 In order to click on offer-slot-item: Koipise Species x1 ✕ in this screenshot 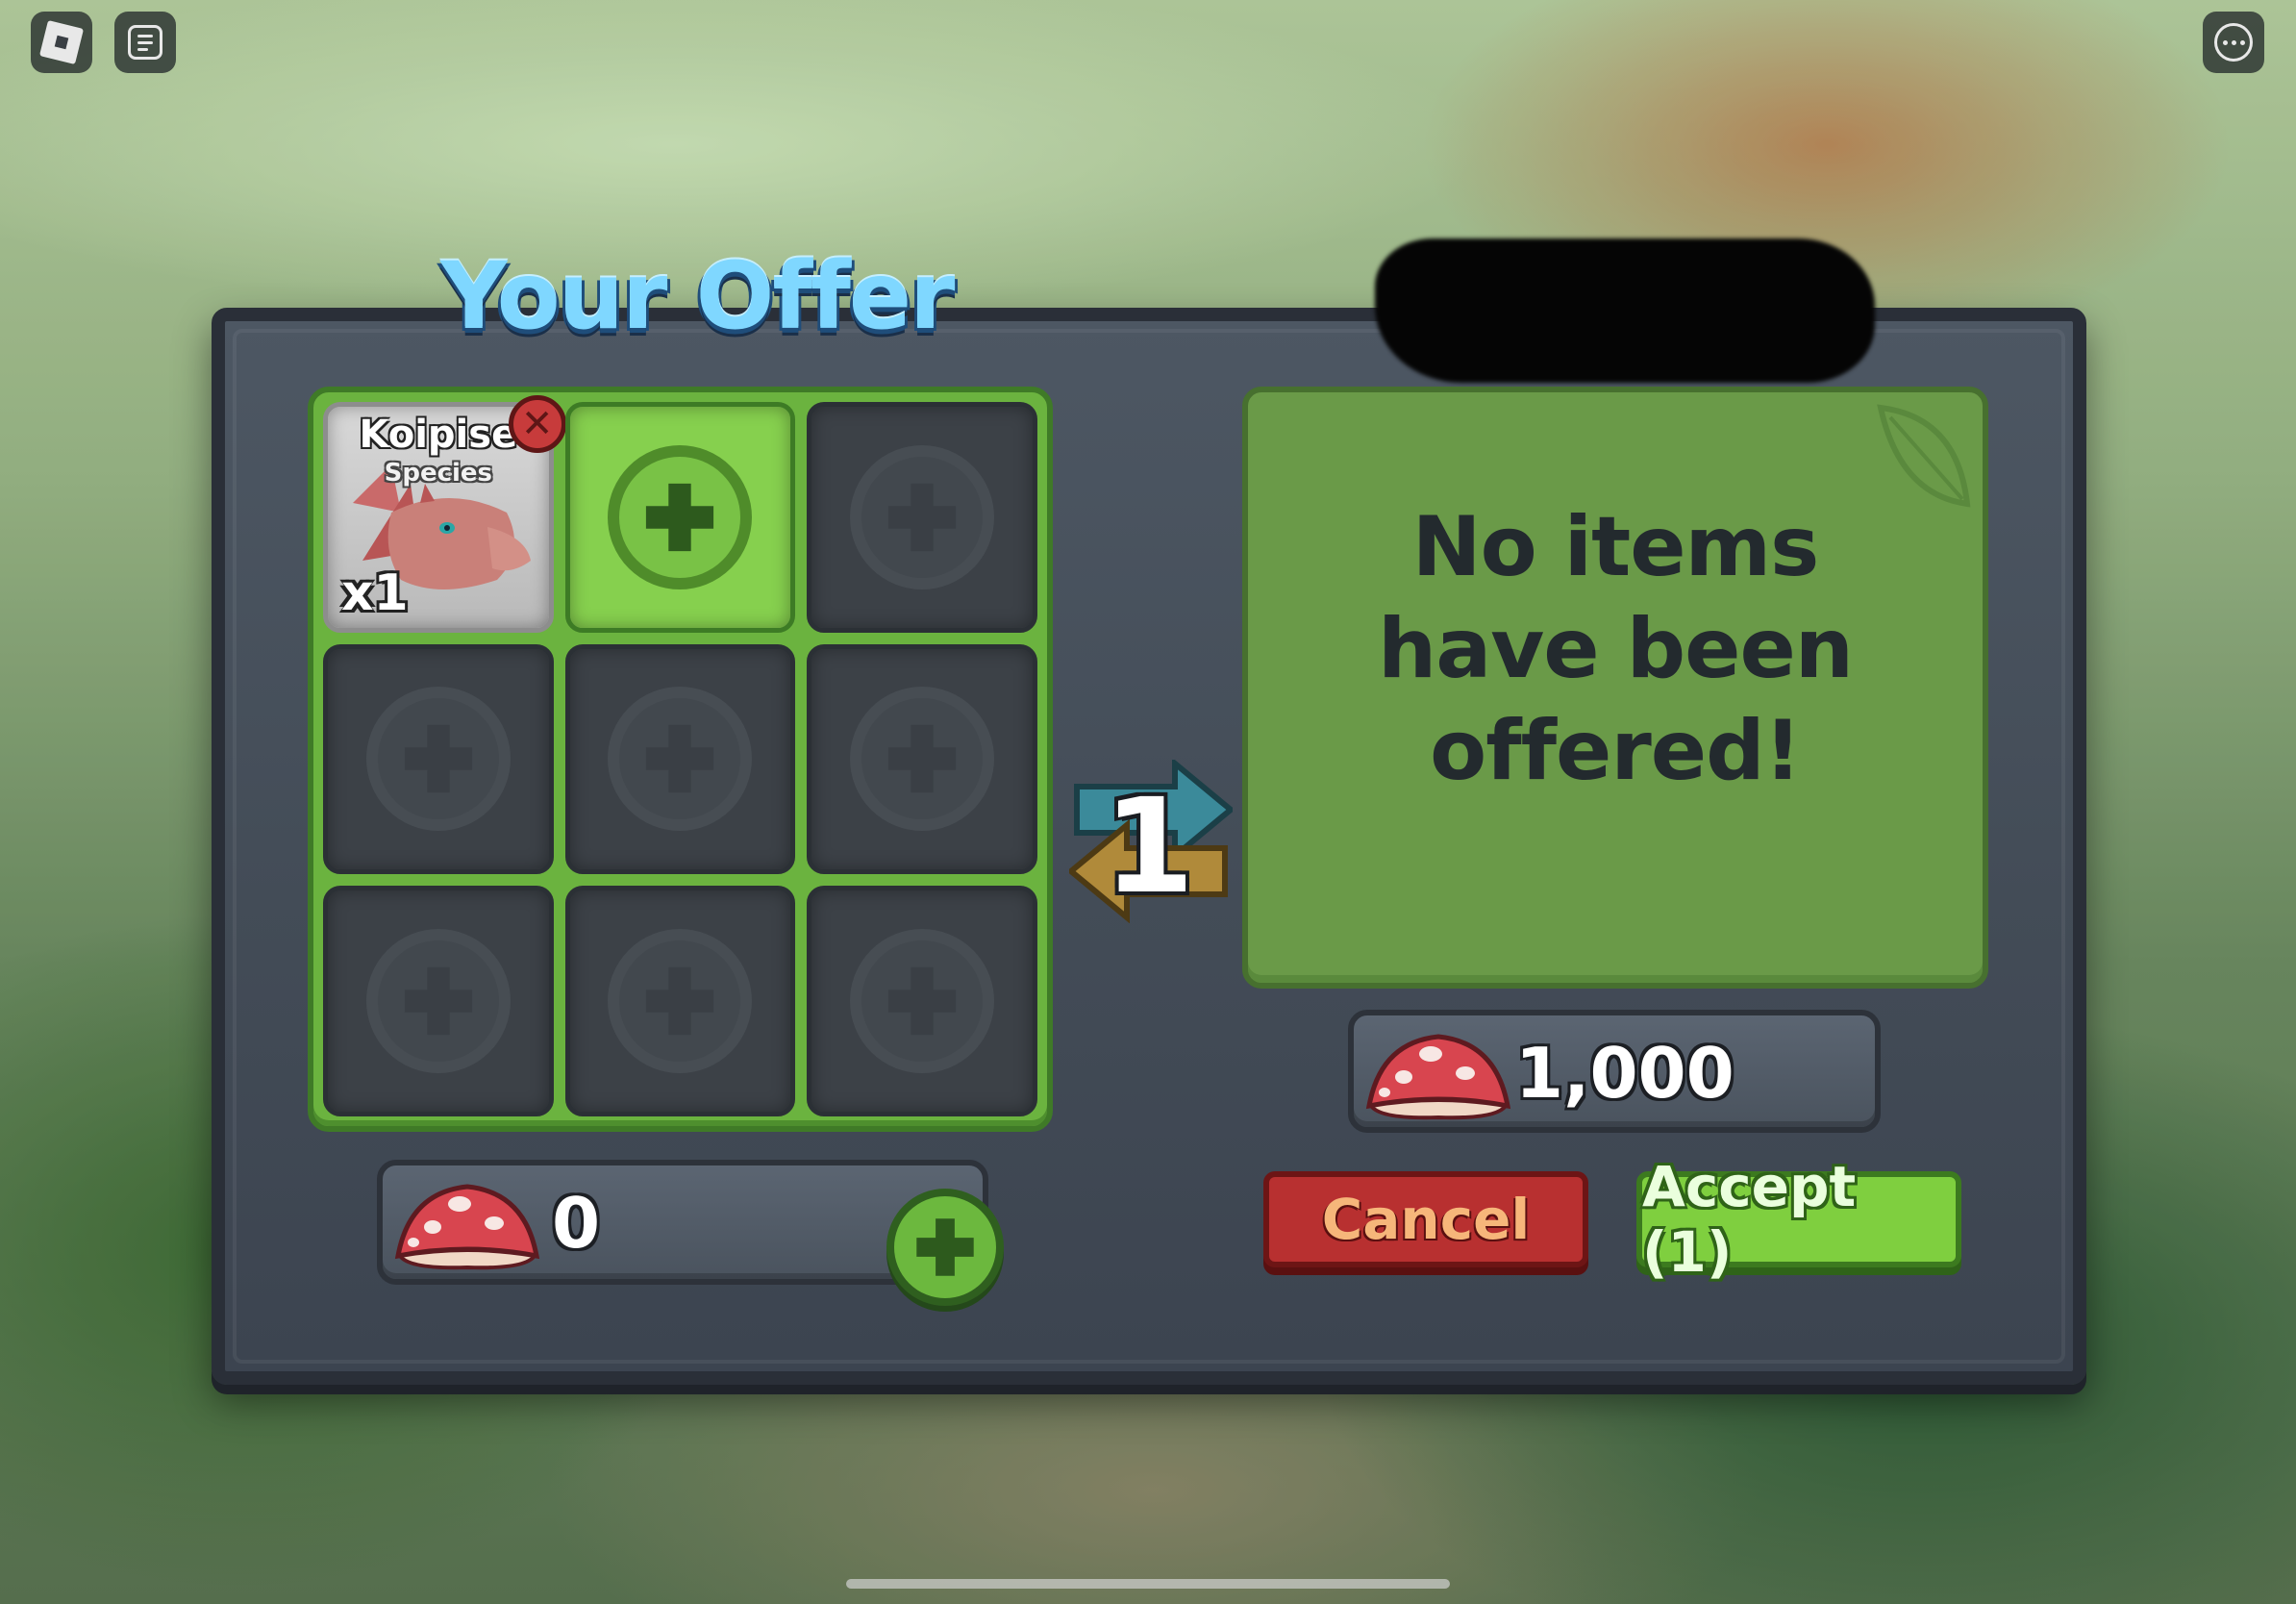, I will do `click(444, 514)`.